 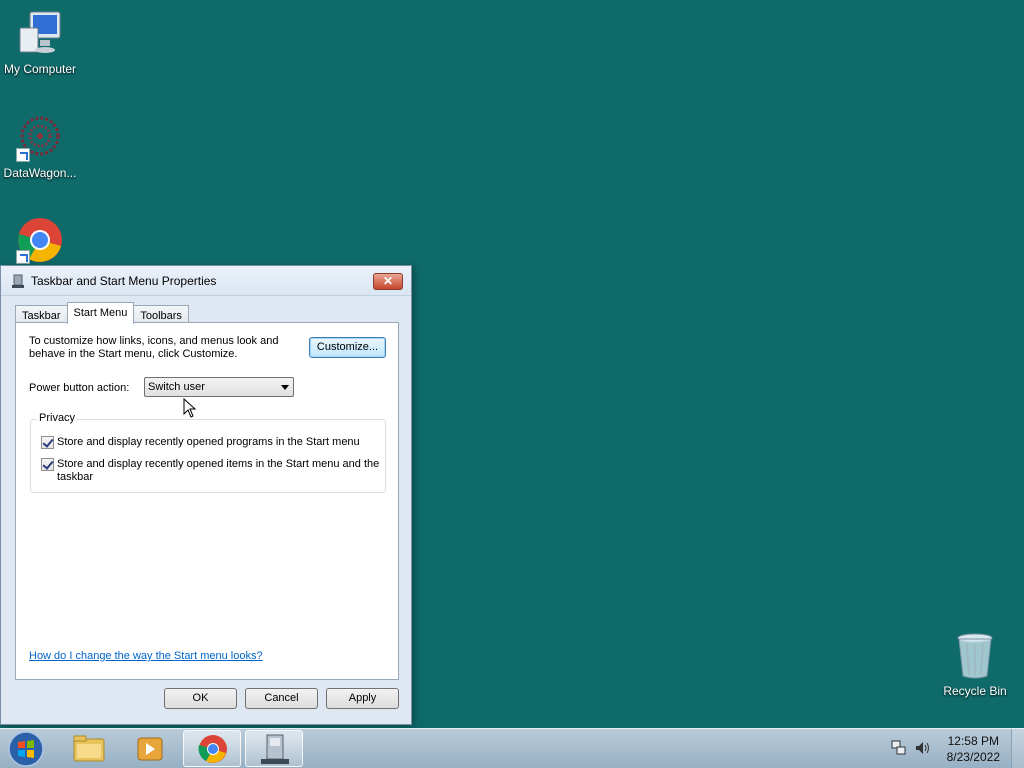 What do you see at coordinates (190, 409) in the screenshot?
I see `mouse-cursor-icon` at bounding box center [190, 409].